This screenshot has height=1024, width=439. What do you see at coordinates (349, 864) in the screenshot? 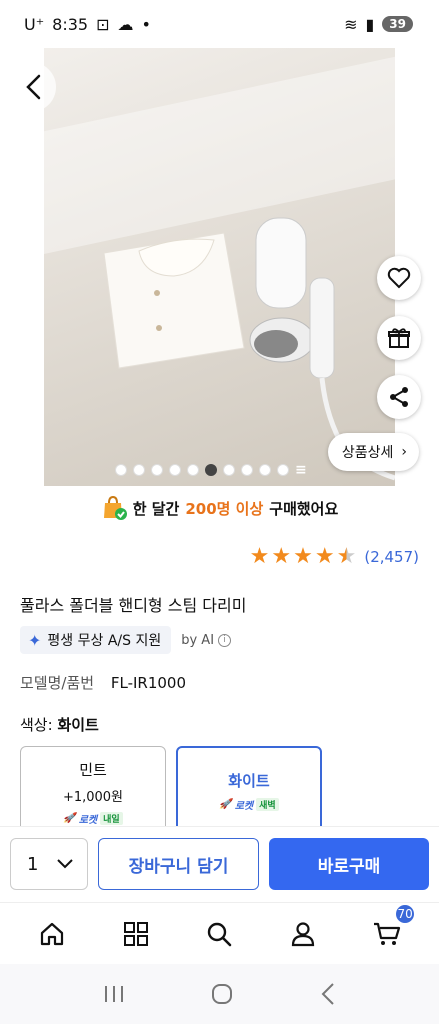
I see `buy-now-button: 바로구매` at bounding box center [349, 864].